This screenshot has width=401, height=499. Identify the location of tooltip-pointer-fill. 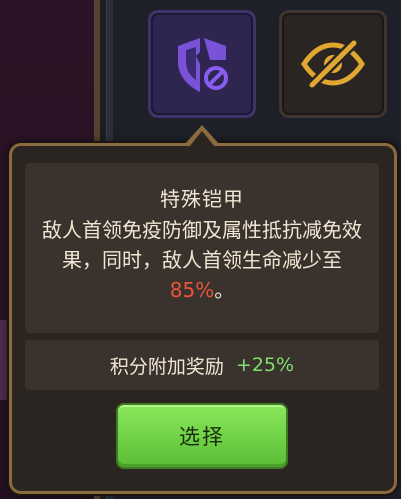
(202, 139).